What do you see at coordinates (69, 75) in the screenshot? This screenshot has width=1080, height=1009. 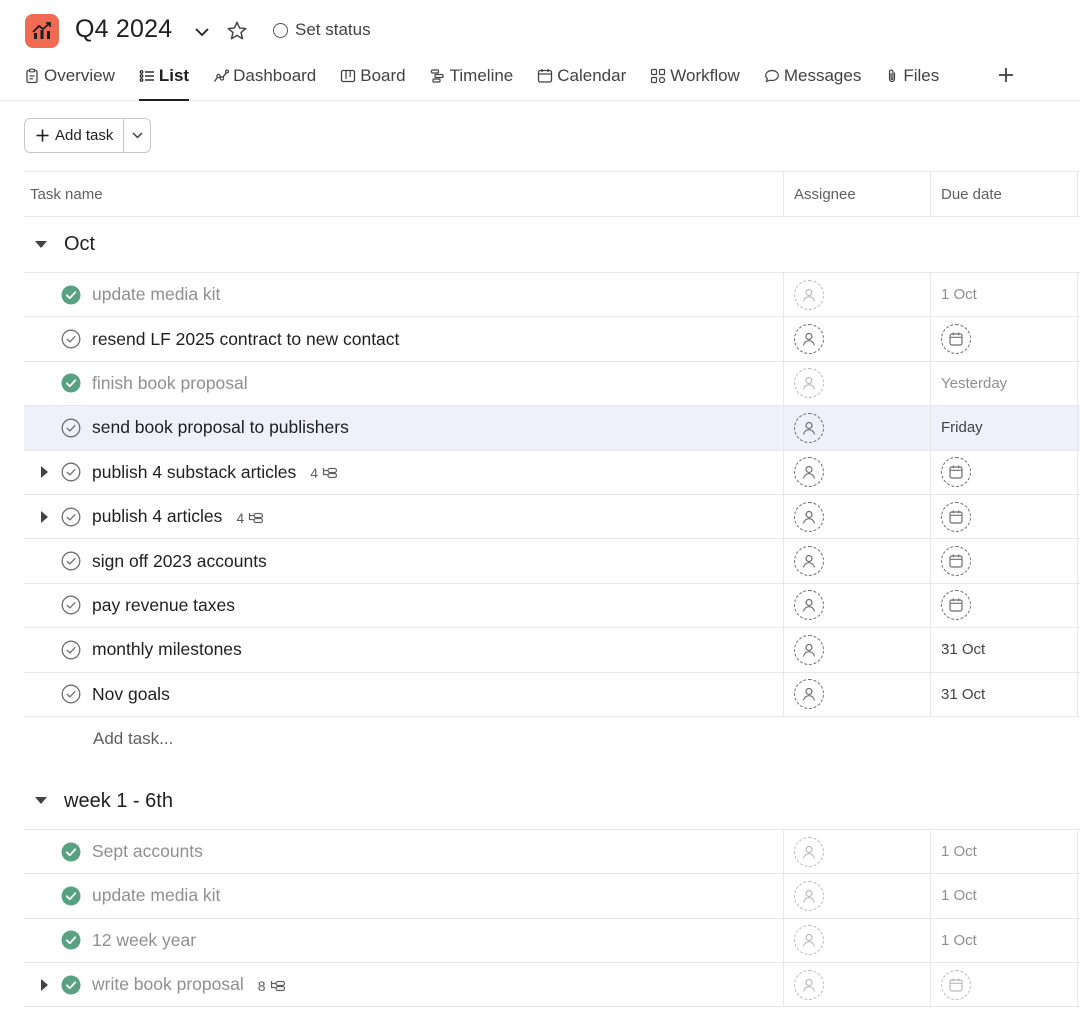 I see `tab-overview: Overview` at bounding box center [69, 75].